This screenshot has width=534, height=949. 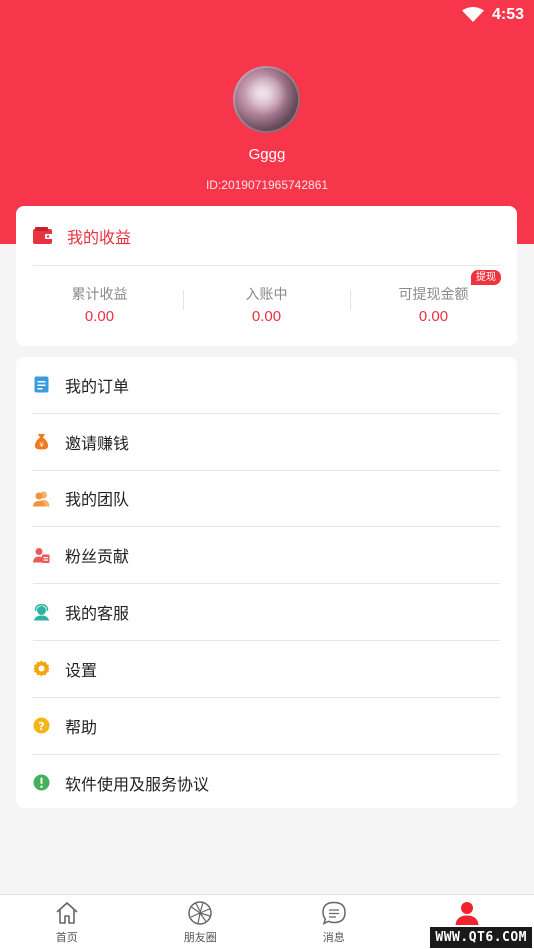 What do you see at coordinates (266, 669) in the screenshot?
I see `menu-item-settings: 设置` at bounding box center [266, 669].